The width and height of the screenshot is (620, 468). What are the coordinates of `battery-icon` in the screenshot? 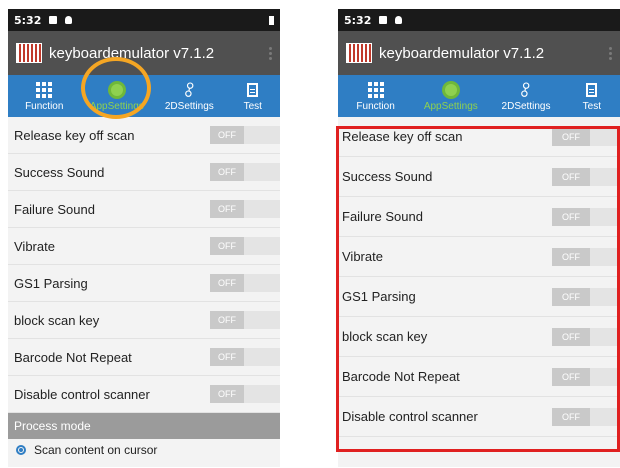 It's located at (271, 20).